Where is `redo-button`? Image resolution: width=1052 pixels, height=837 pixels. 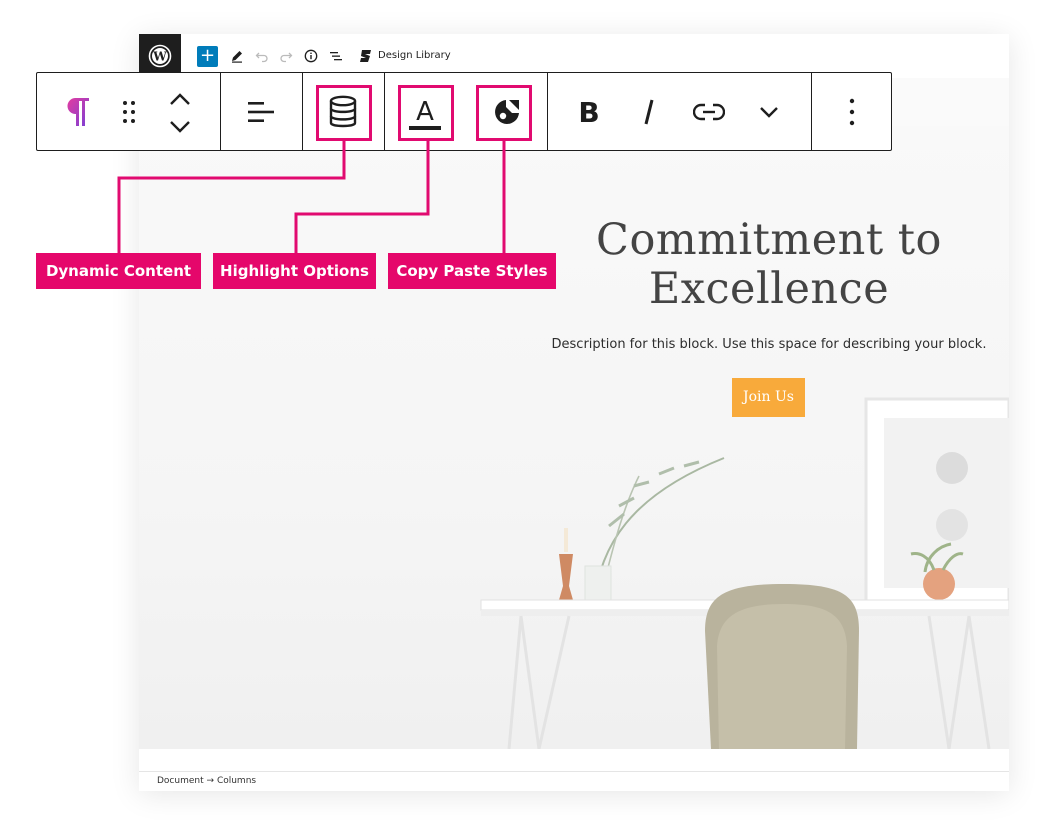 redo-button is located at coordinates (286, 56).